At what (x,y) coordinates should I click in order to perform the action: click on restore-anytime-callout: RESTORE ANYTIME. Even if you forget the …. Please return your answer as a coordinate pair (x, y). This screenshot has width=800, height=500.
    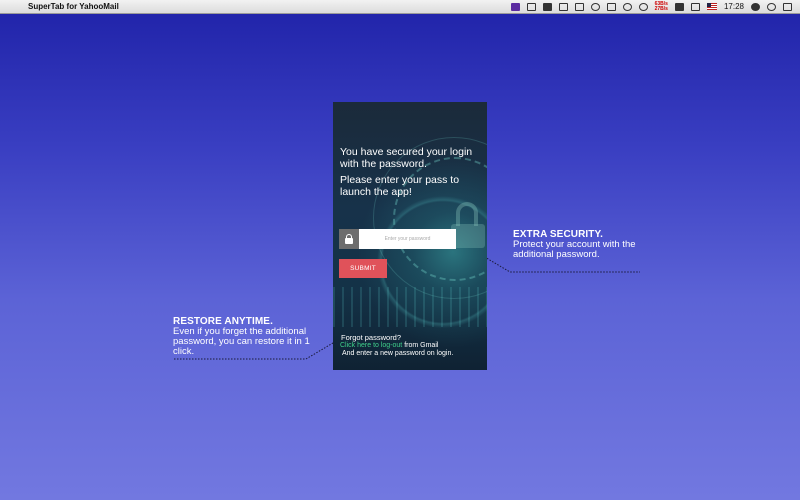
    Looking at the image, I should click on (248, 337).